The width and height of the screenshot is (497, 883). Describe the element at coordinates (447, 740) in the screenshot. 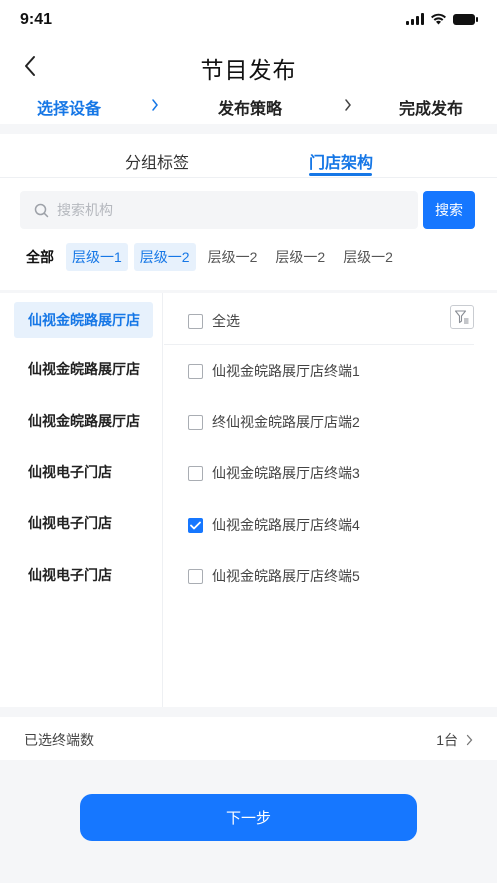

I see `selected-count-value: 1台` at that location.